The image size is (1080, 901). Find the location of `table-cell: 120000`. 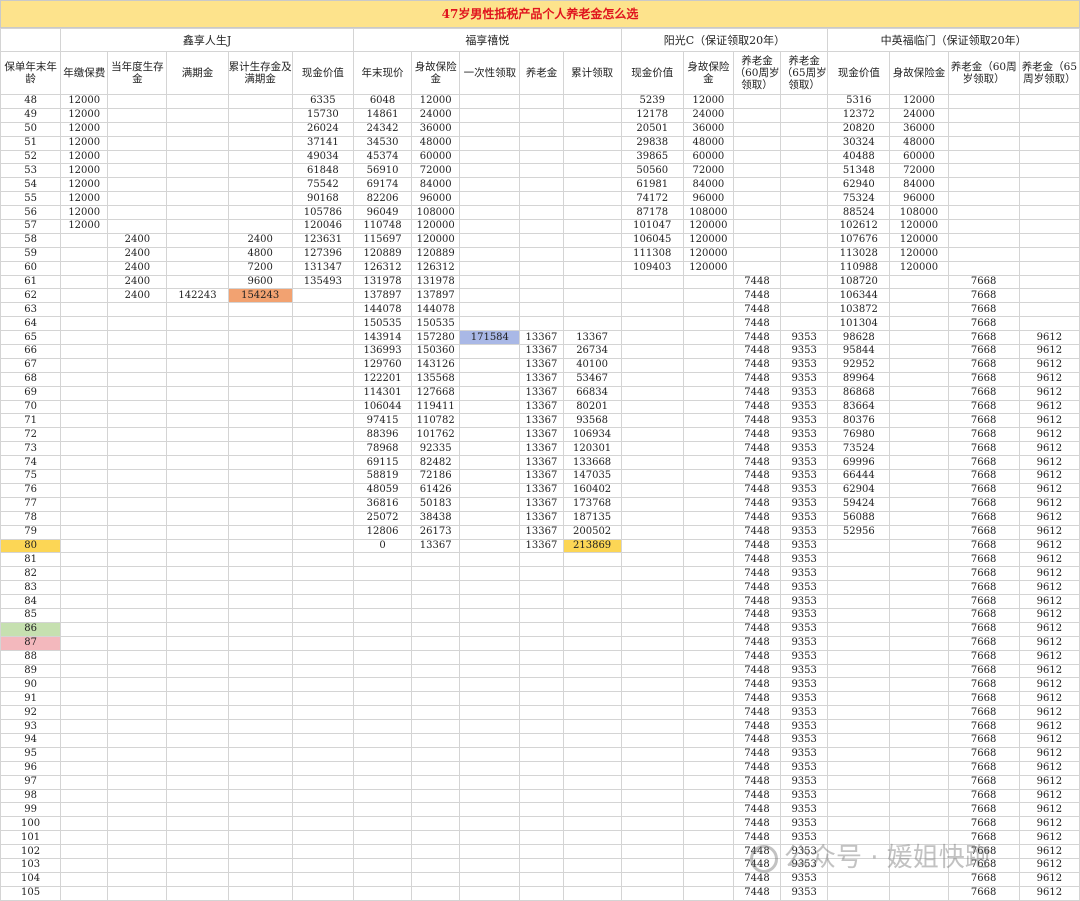

table-cell: 120000 is located at coordinates (708, 240).